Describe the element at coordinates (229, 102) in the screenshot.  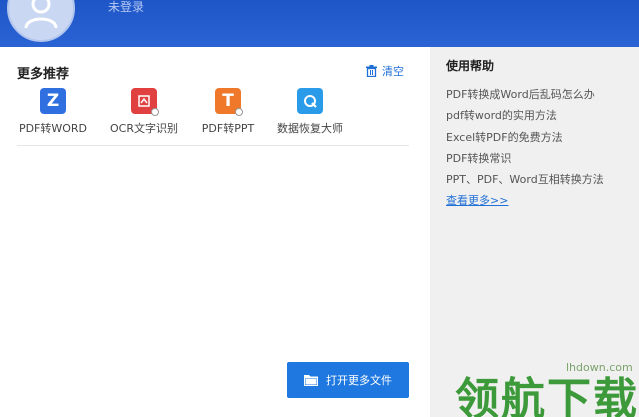
I see `pdf-to-ppt-icon: T` at that location.